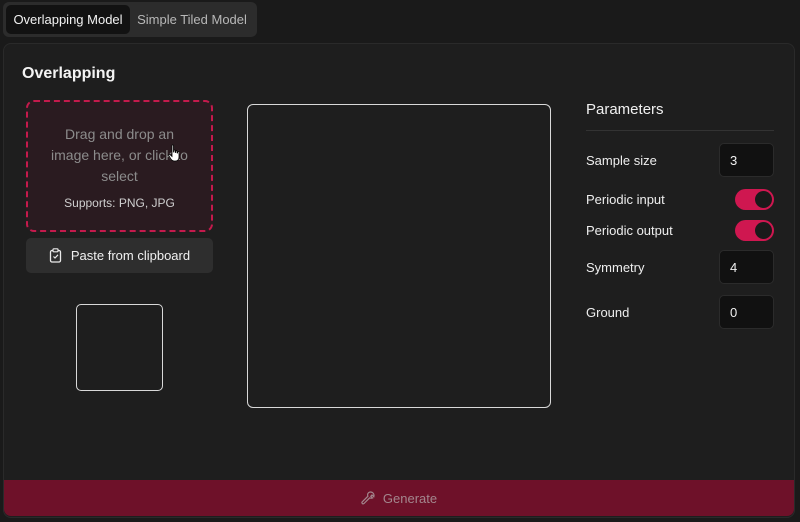  What do you see at coordinates (119, 203) in the screenshot?
I see `dropzone-supported-formats: Supports: PNG, JPG` at bounding box center [119, 203].